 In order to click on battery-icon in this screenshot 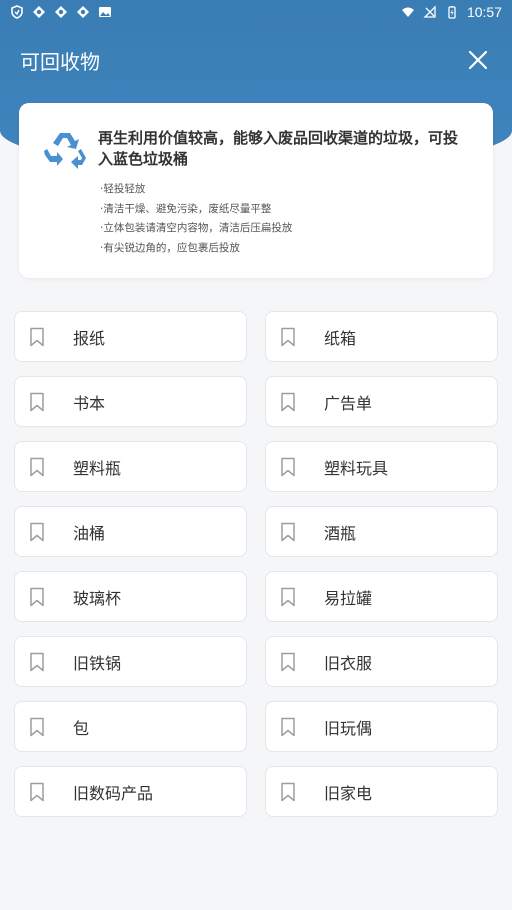, I will do `click(452, 12)`.